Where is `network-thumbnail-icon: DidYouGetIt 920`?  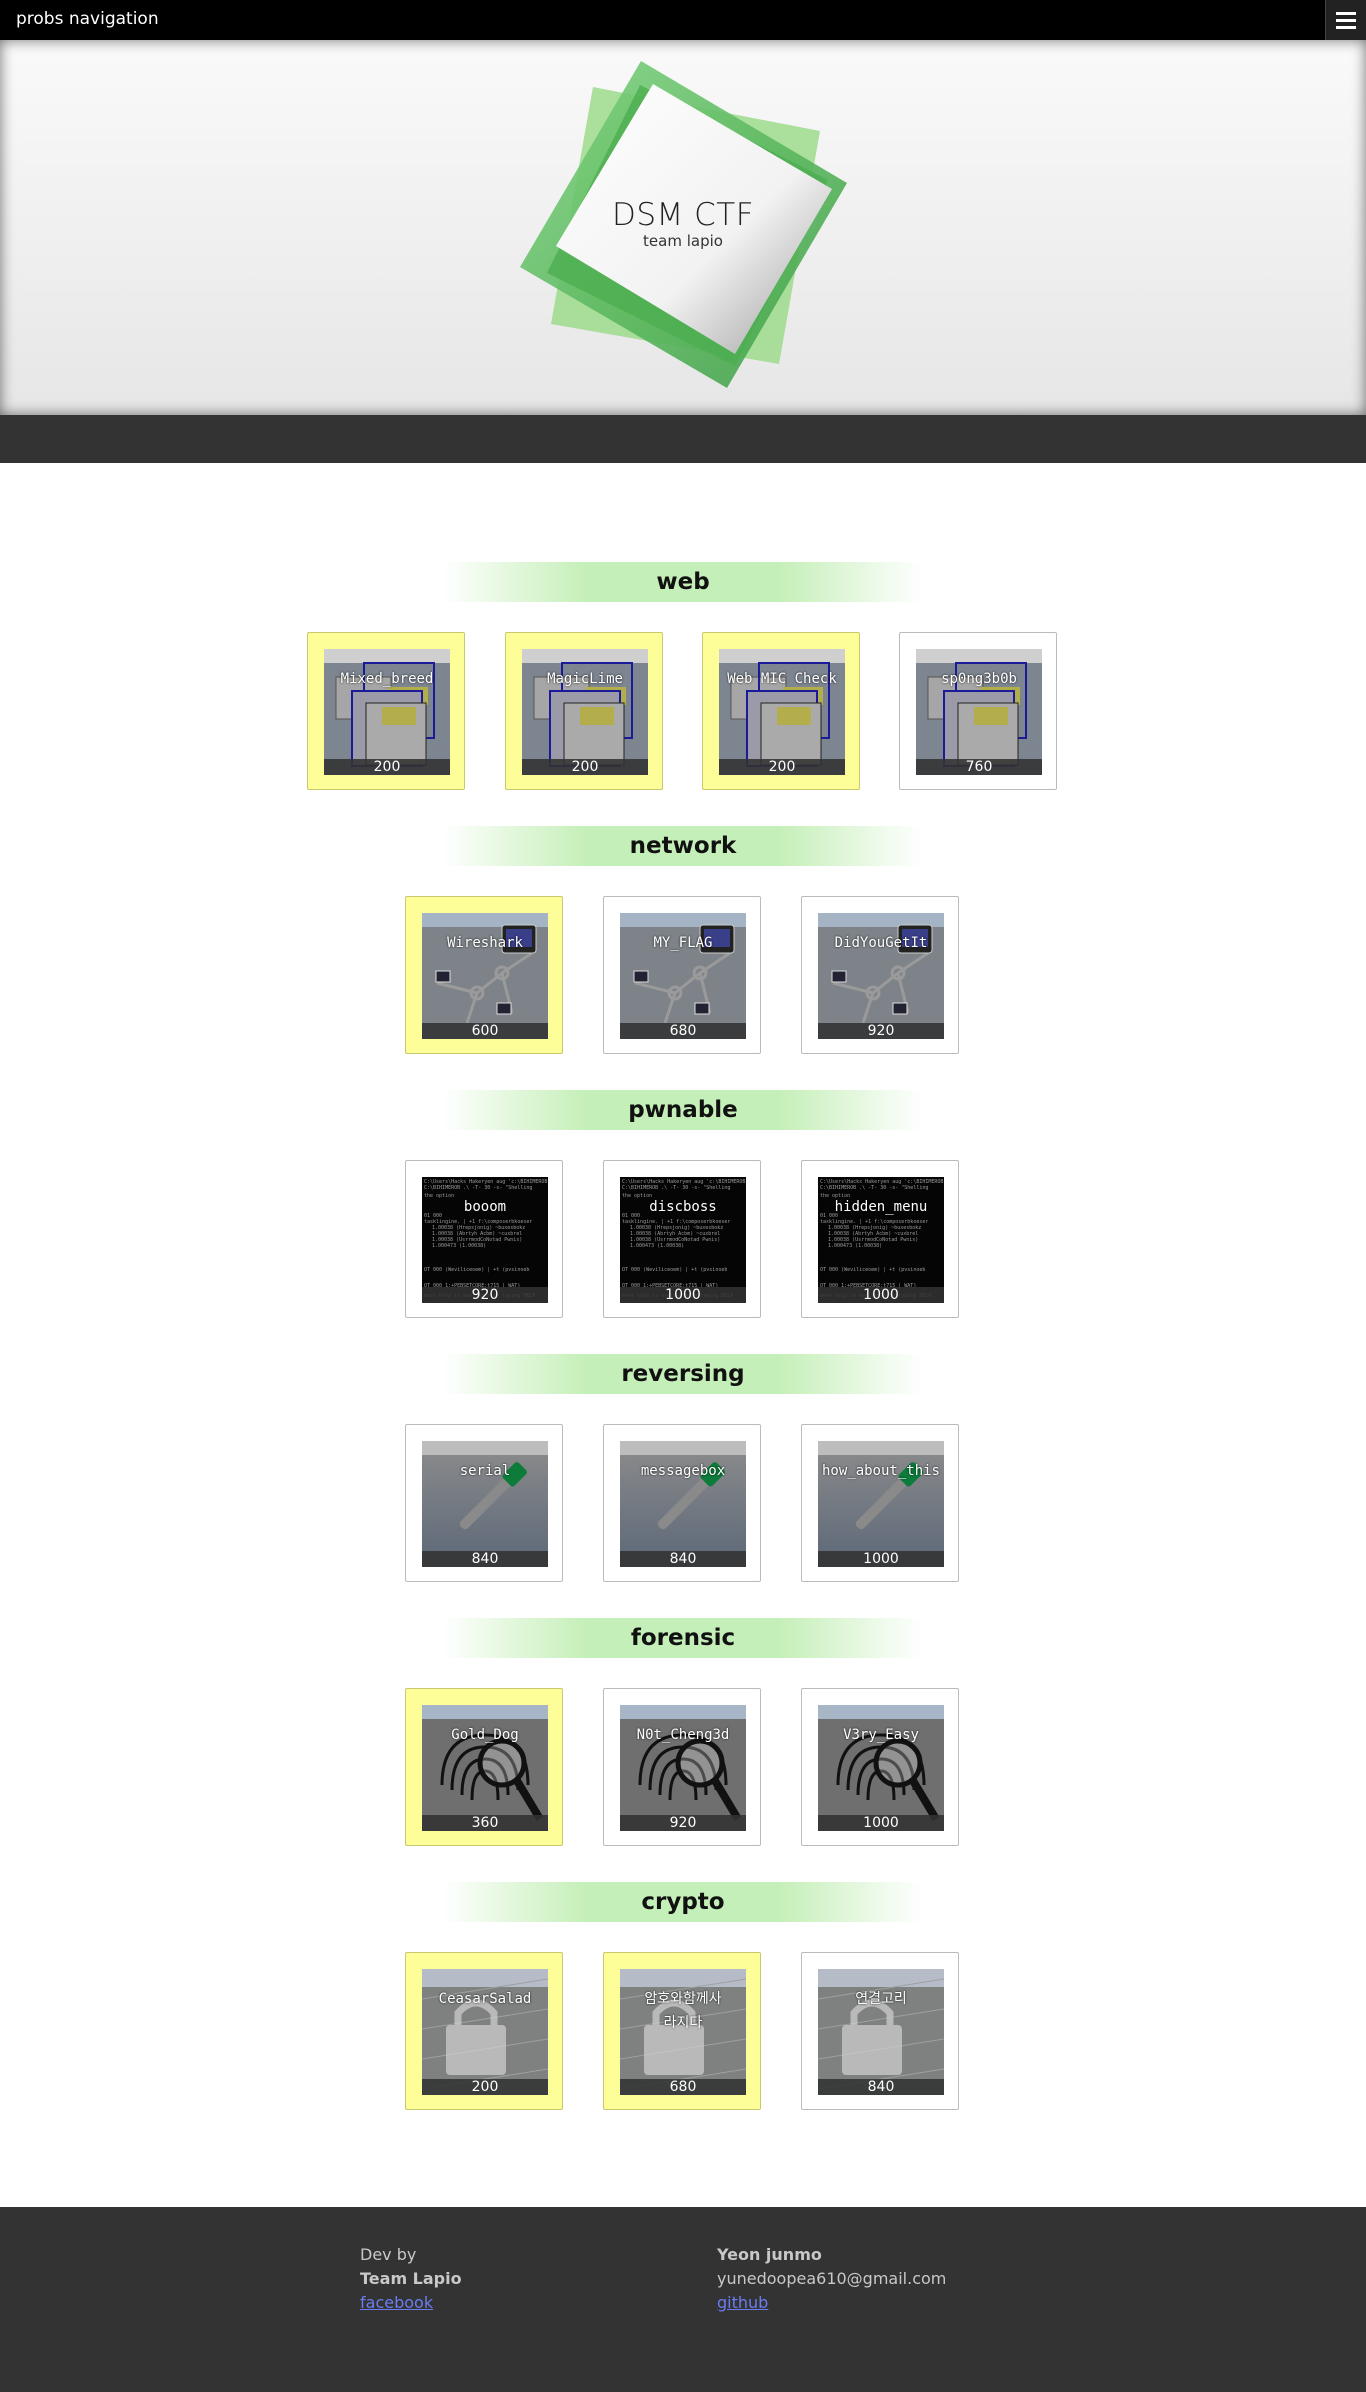
network-thumbnail-icon: DidYouGetIt 920 is located at coordinates (881, 976).